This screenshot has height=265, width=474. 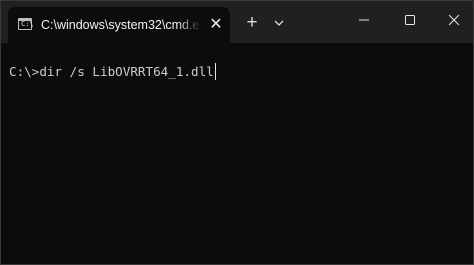 I want to click on maximize-button, so click(x=409, y=20).